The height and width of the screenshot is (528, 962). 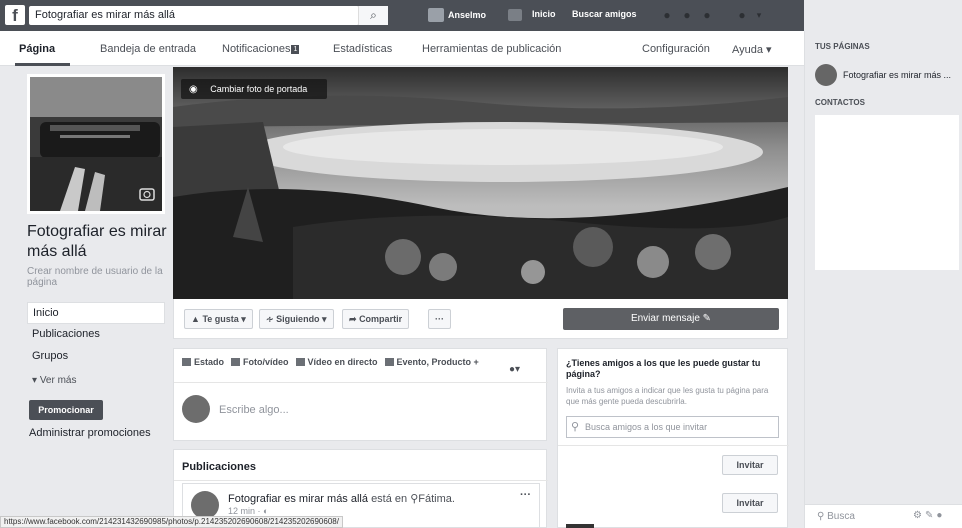 I want to click on user-profile-link: Anselmo, so click(x=457, y=15).